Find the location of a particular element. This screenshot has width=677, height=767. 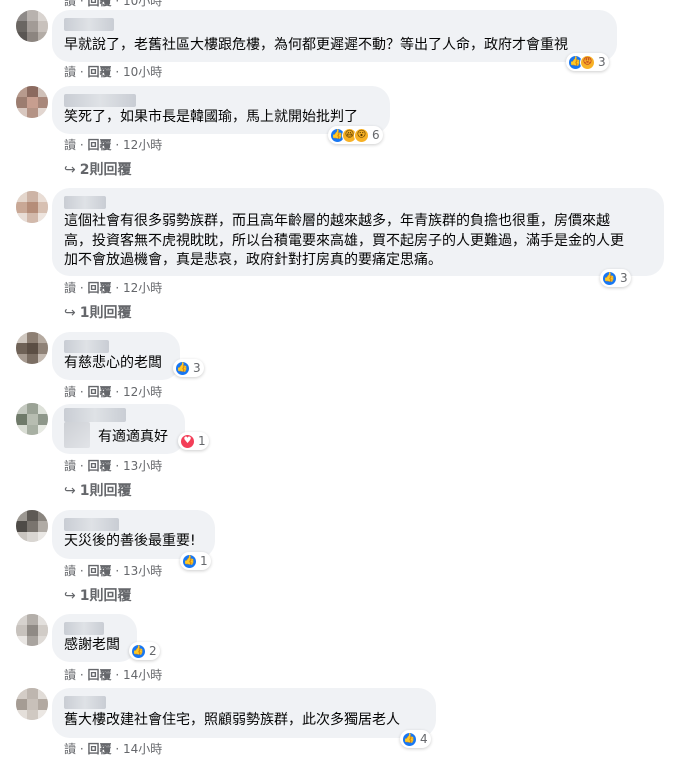

comment-bubble: 舊大樓改建社會住宅，照顧弱勢族群，此次多獨居老人 is located at coordinates (244, 713).